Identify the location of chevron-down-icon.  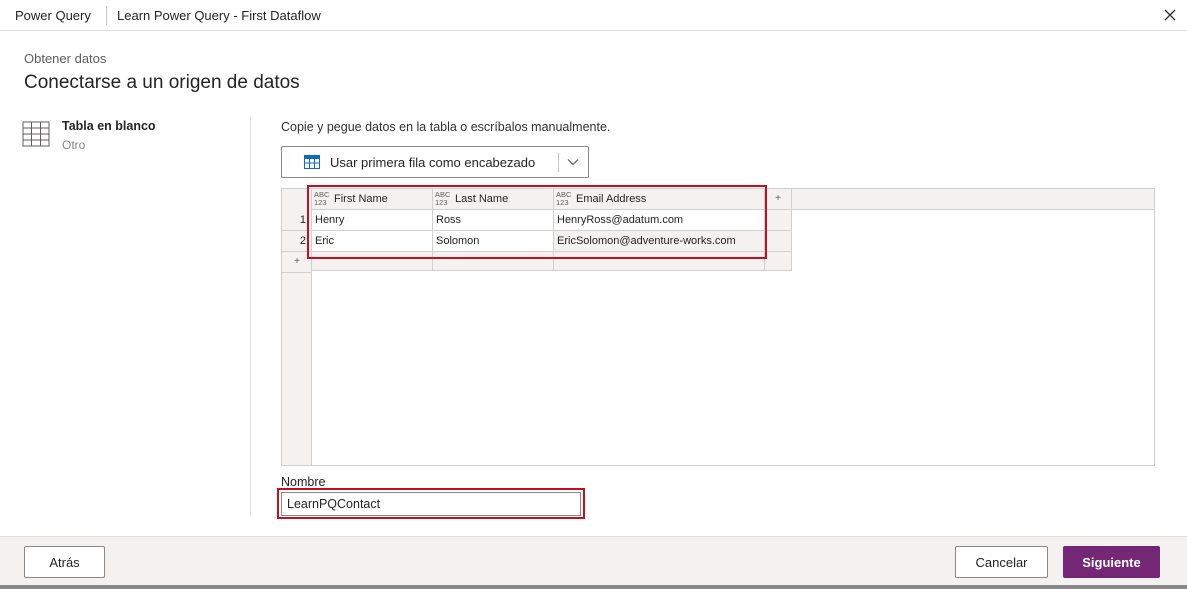
(573, 162).